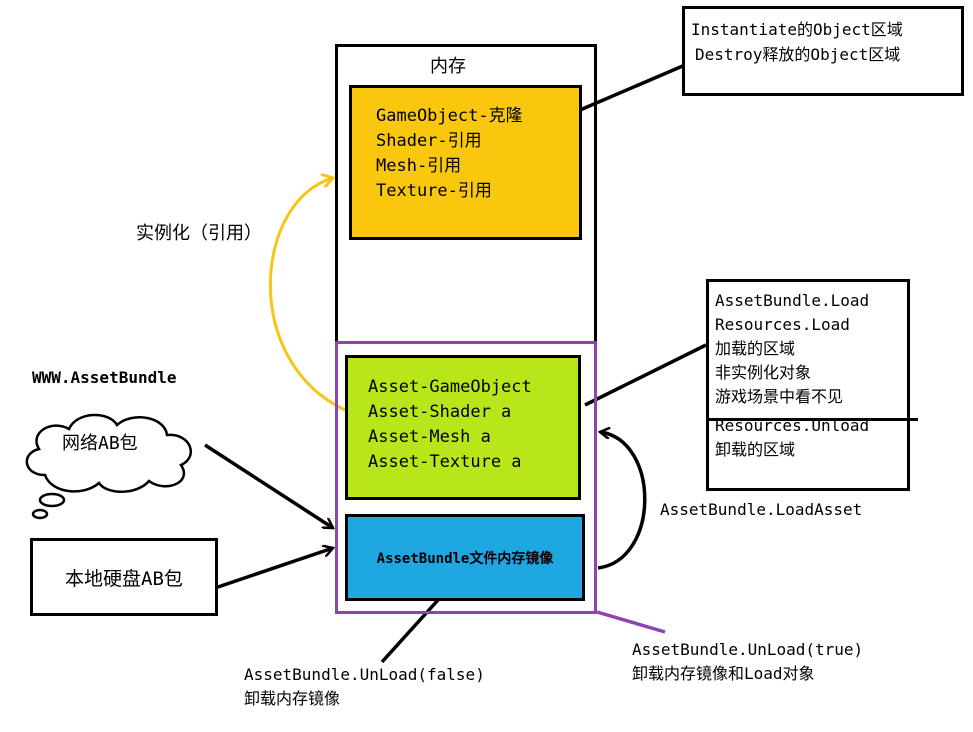 This screenshot has height=732, width=973. I want to click on asset-line-3: Asset-Mesh a, so click(429, 437).